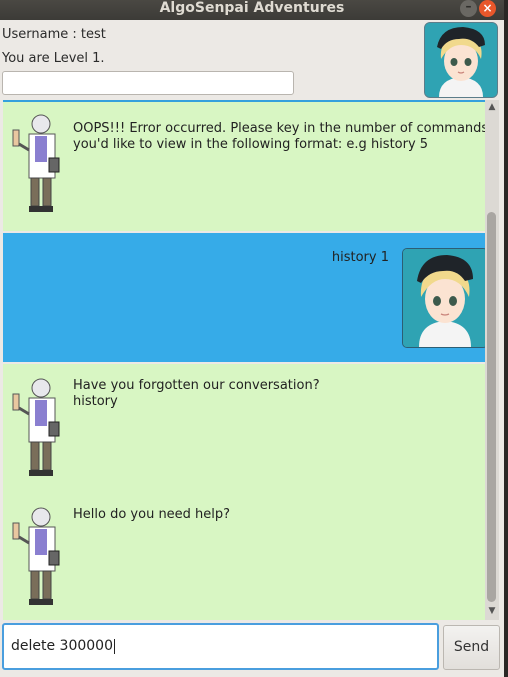 Image resolution: width=508 pixels, height=677 pixels. What do you see at coordinates (148, 83) in the screenshot?
I see `level-progress-bar` at bounding box center [148, 83].